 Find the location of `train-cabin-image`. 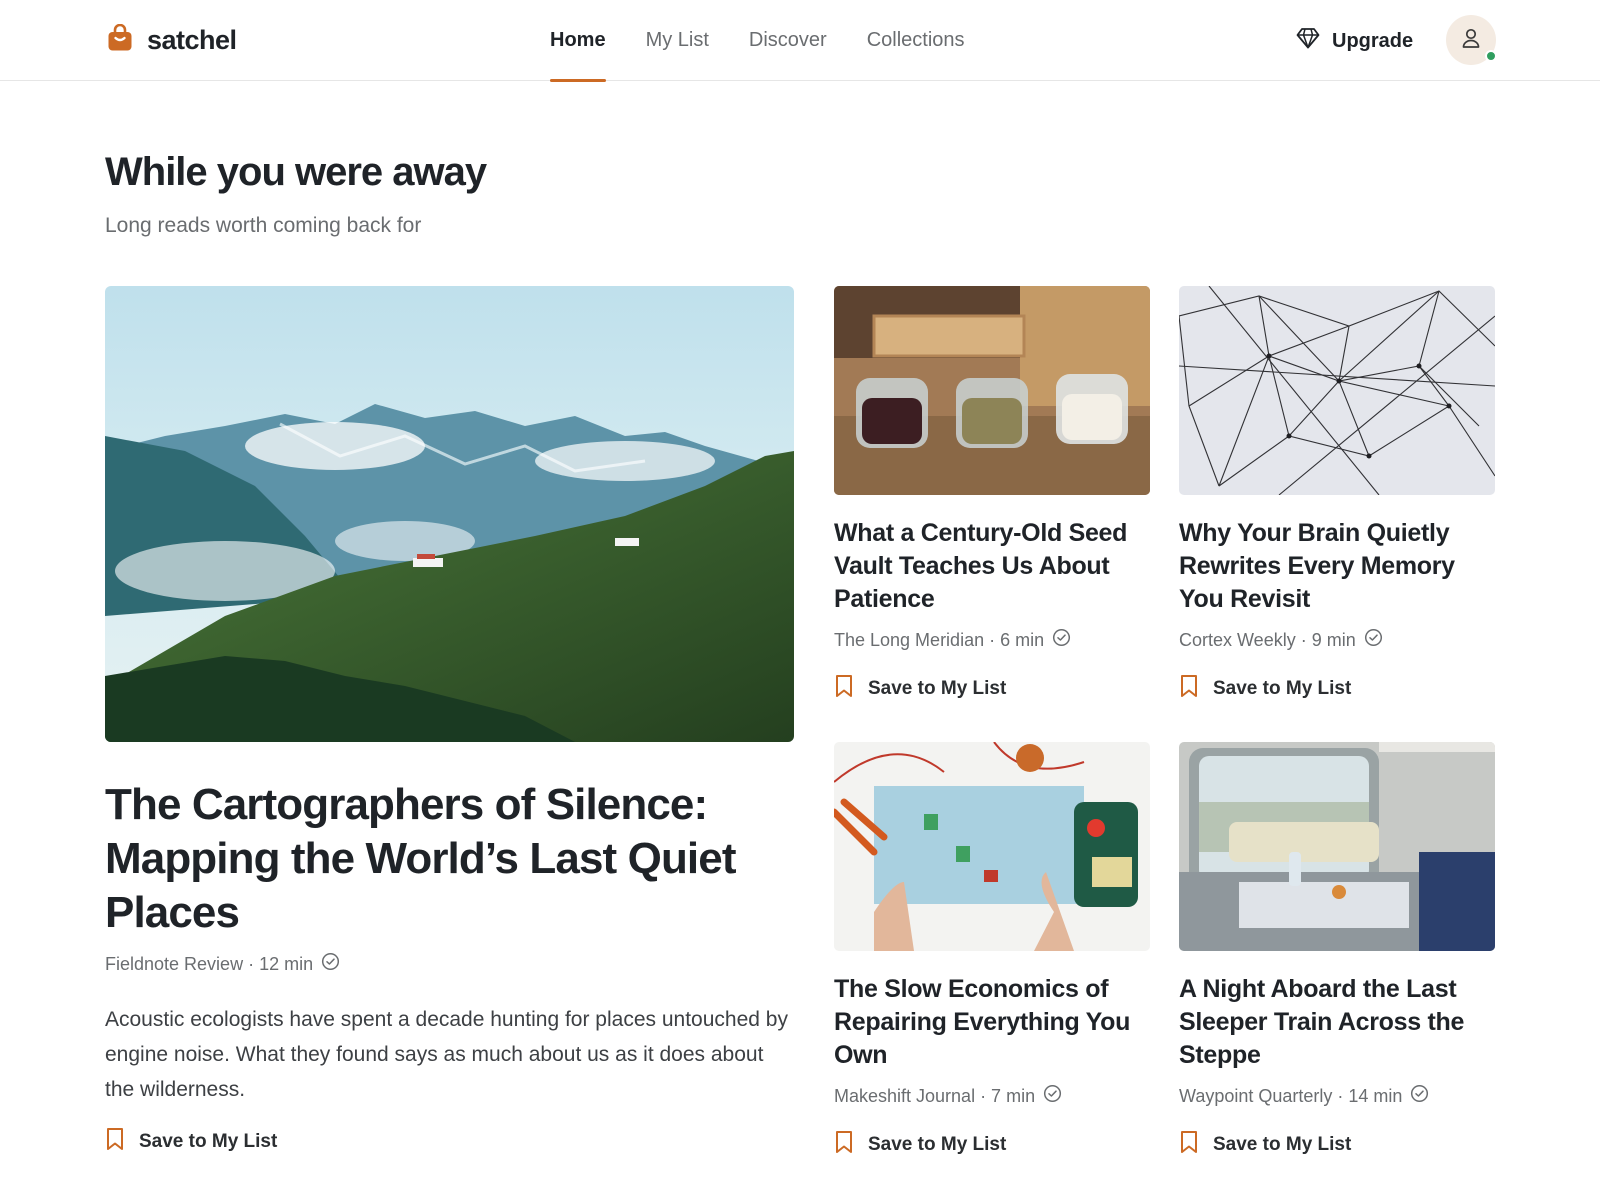

train-cabin-image is located at coordinates (1337, 846).